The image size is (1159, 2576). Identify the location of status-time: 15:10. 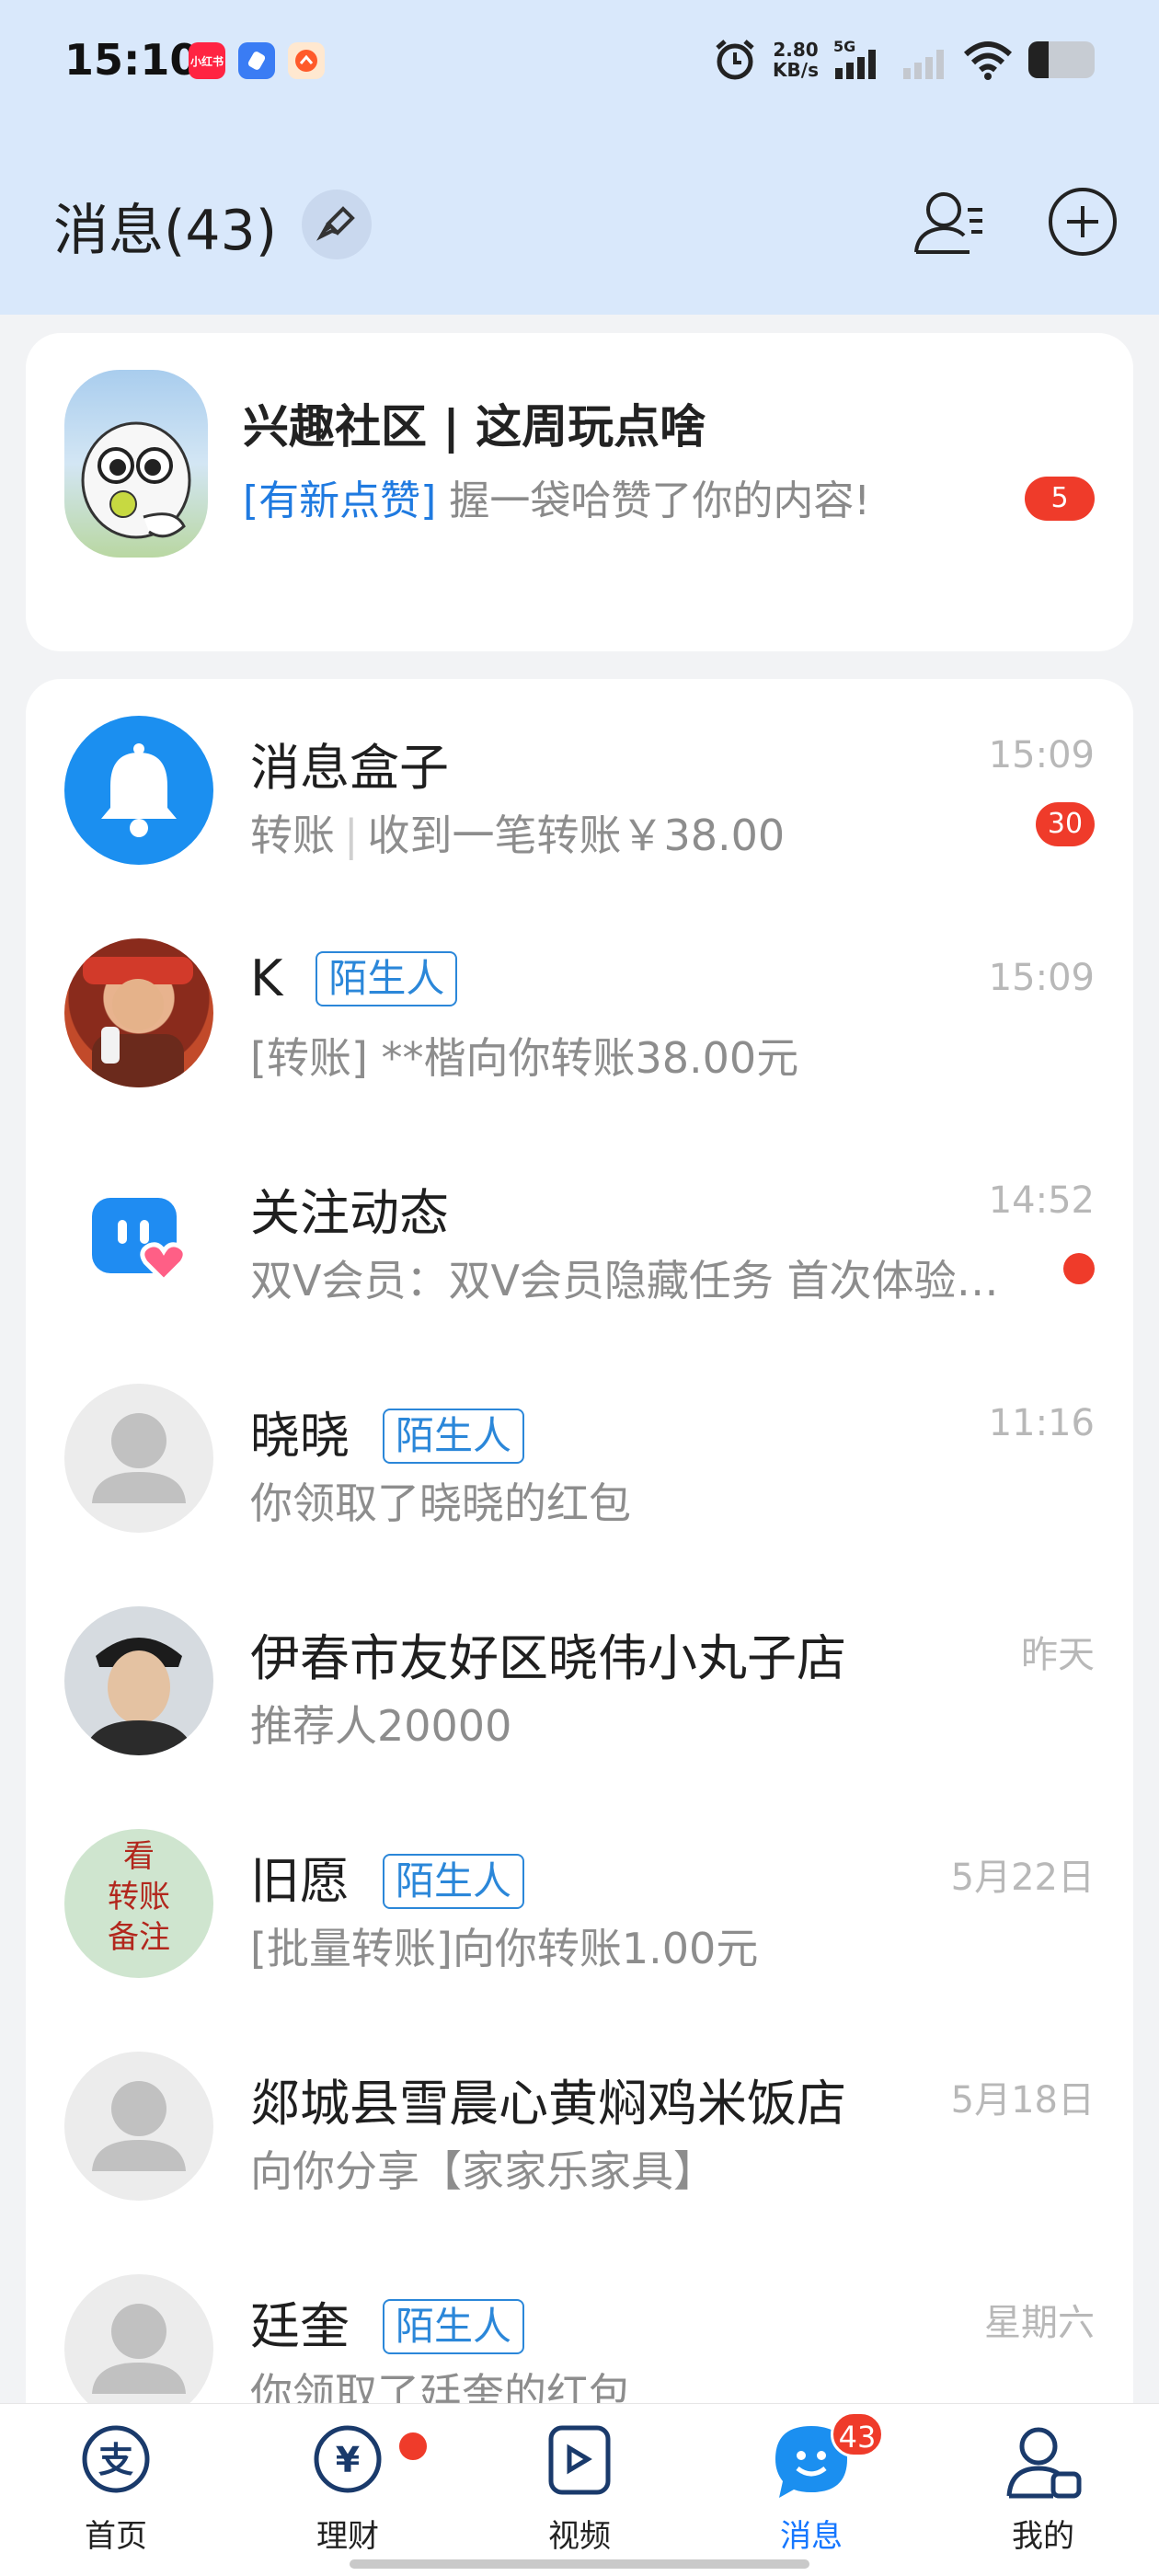
(132, 60).